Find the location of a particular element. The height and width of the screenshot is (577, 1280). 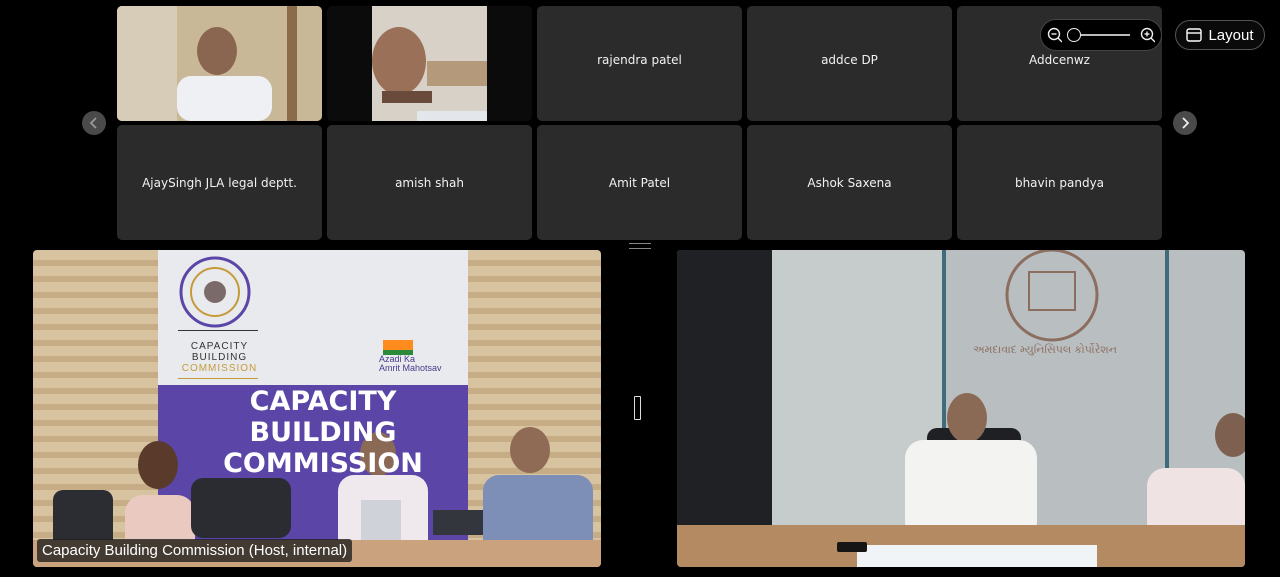

zoom-in-icon is located at coordinates (1147, 35).